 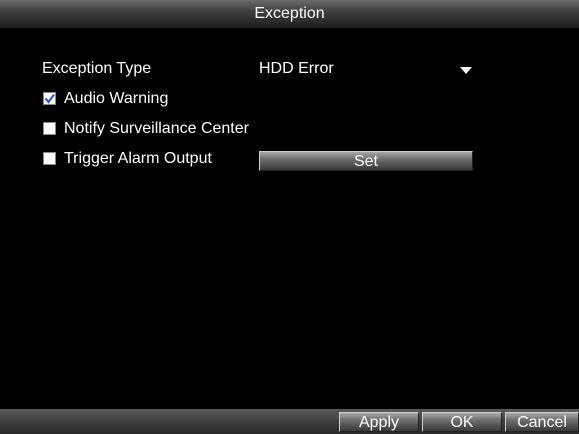 I want to click on exception-type-label: Exception Type, so click(x=97, y=68).